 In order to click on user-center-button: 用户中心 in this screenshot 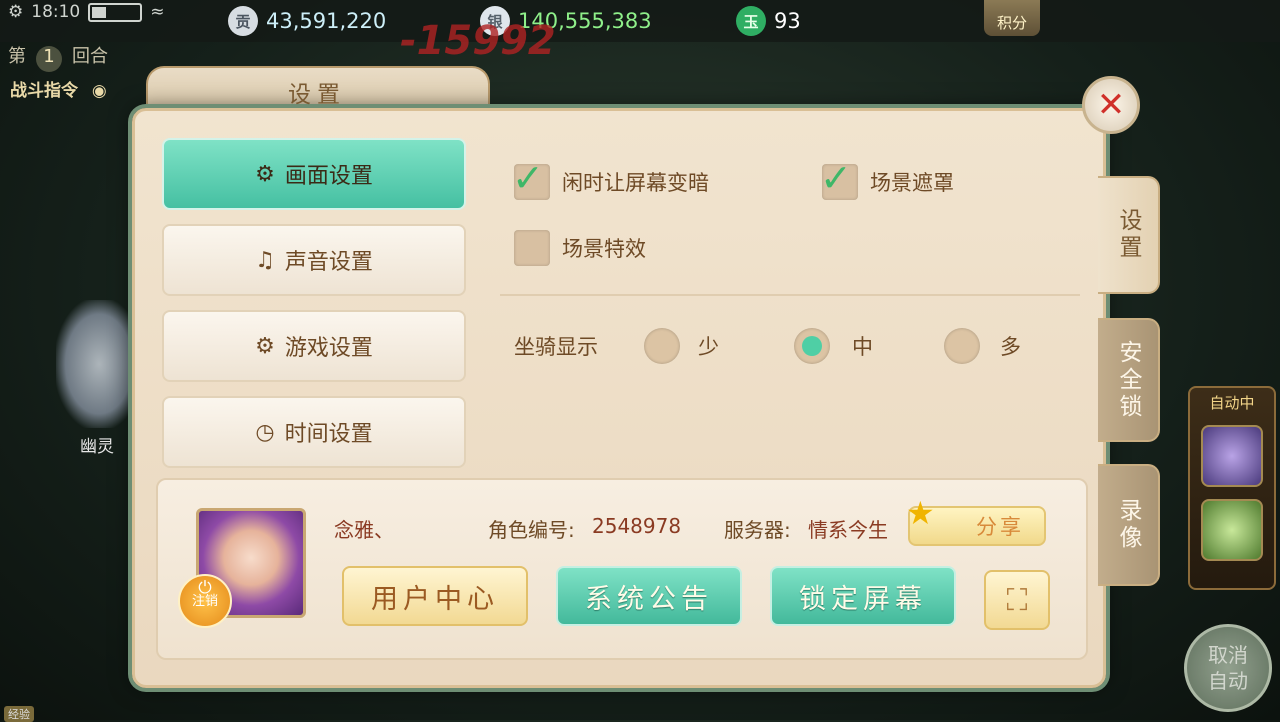, I will do `click(435, 596)`.